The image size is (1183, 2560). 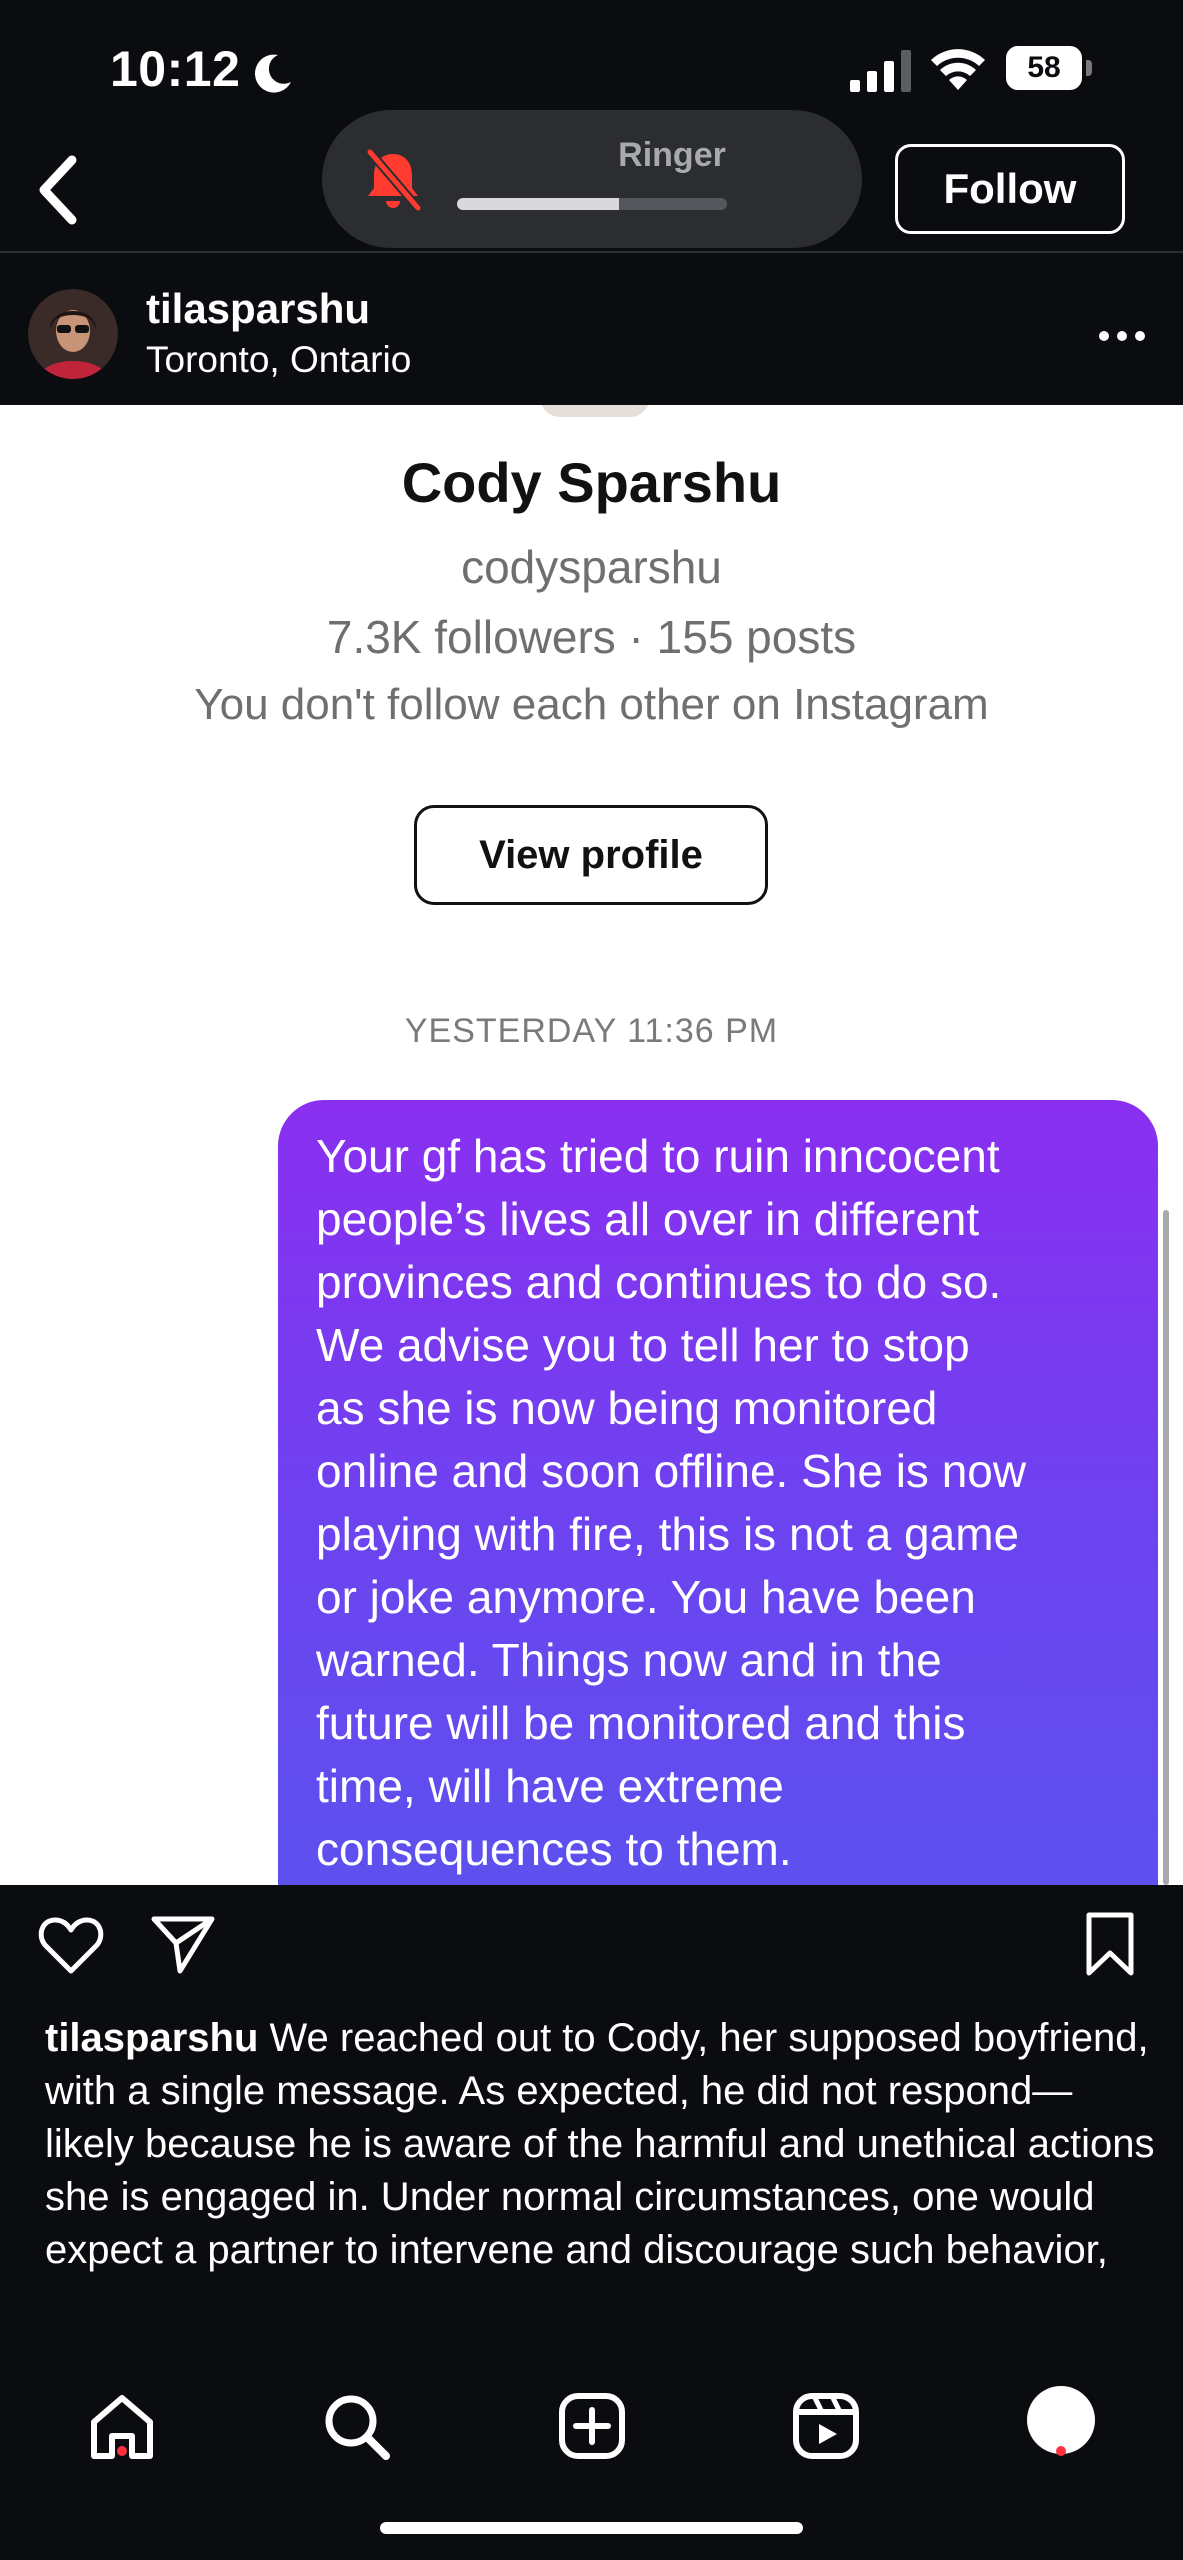 I want to click on bell-slash-icon, so click(x=394, y=180).